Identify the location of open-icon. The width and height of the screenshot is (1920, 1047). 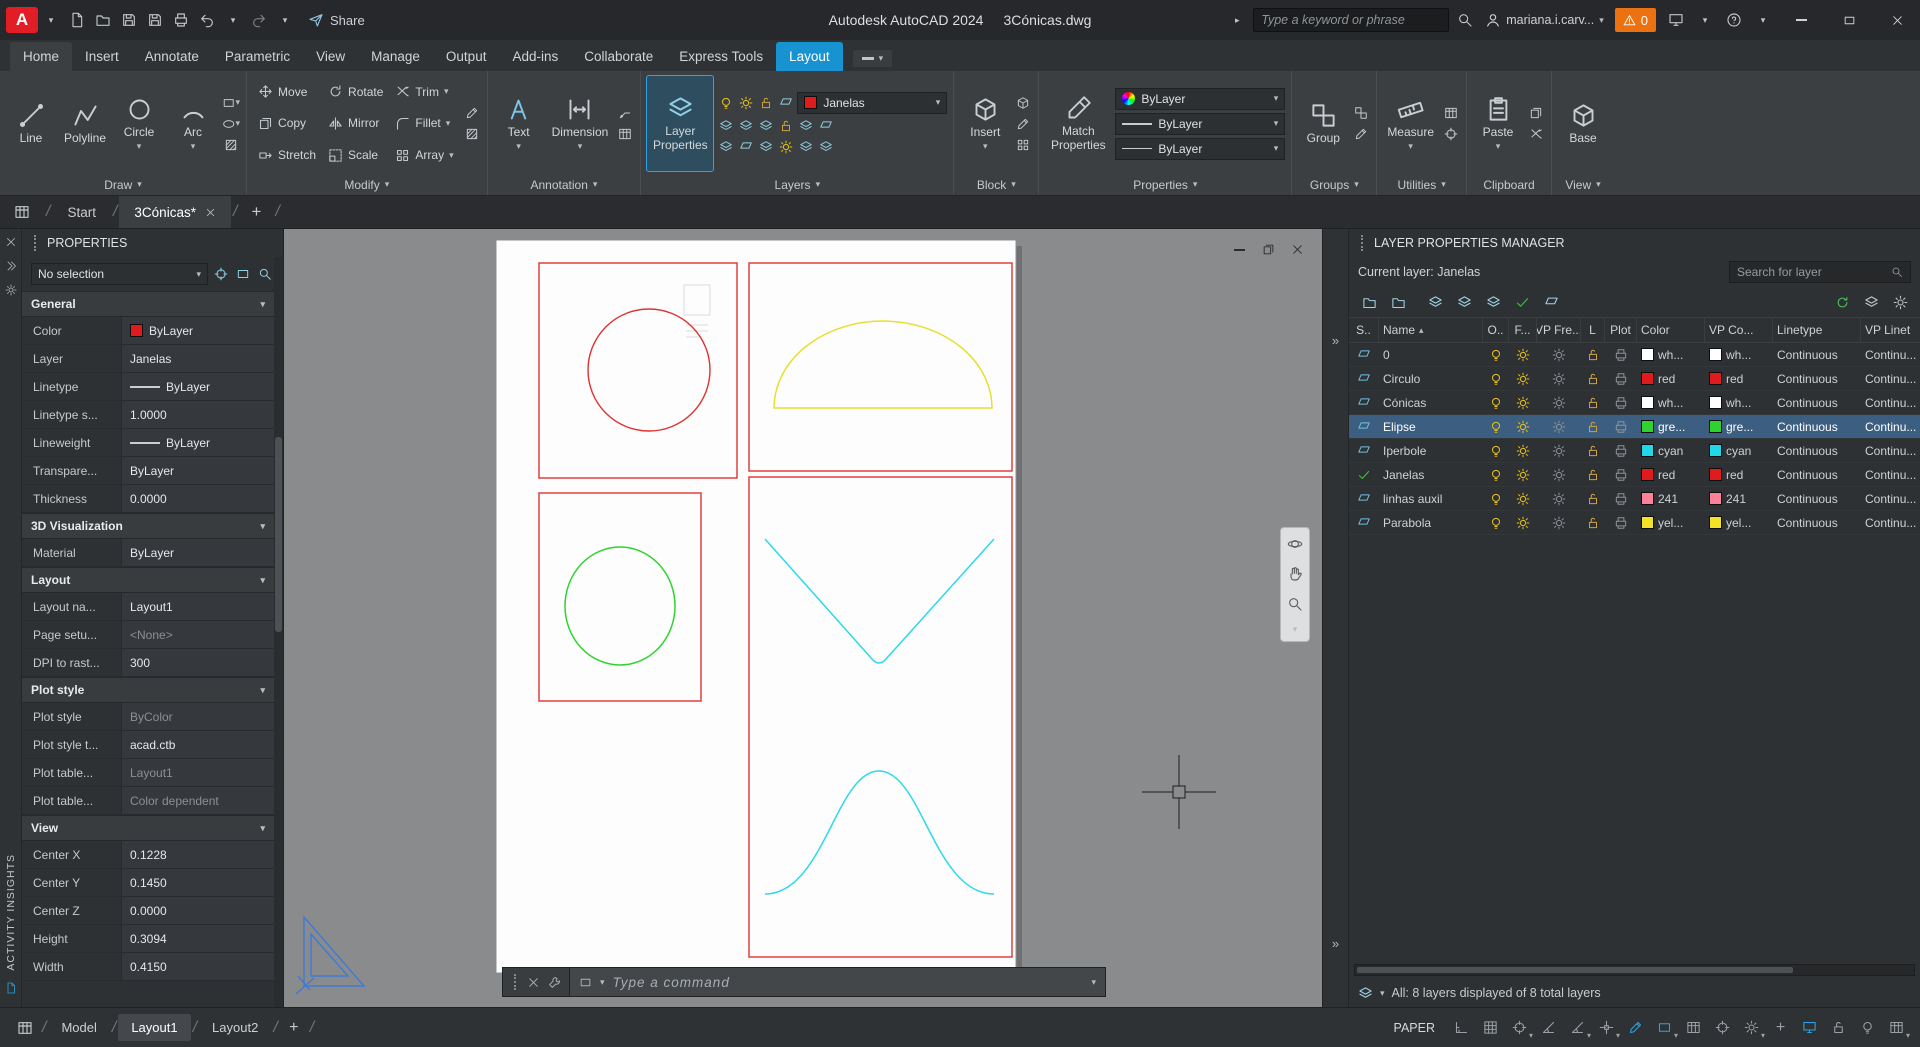
(103, 20).